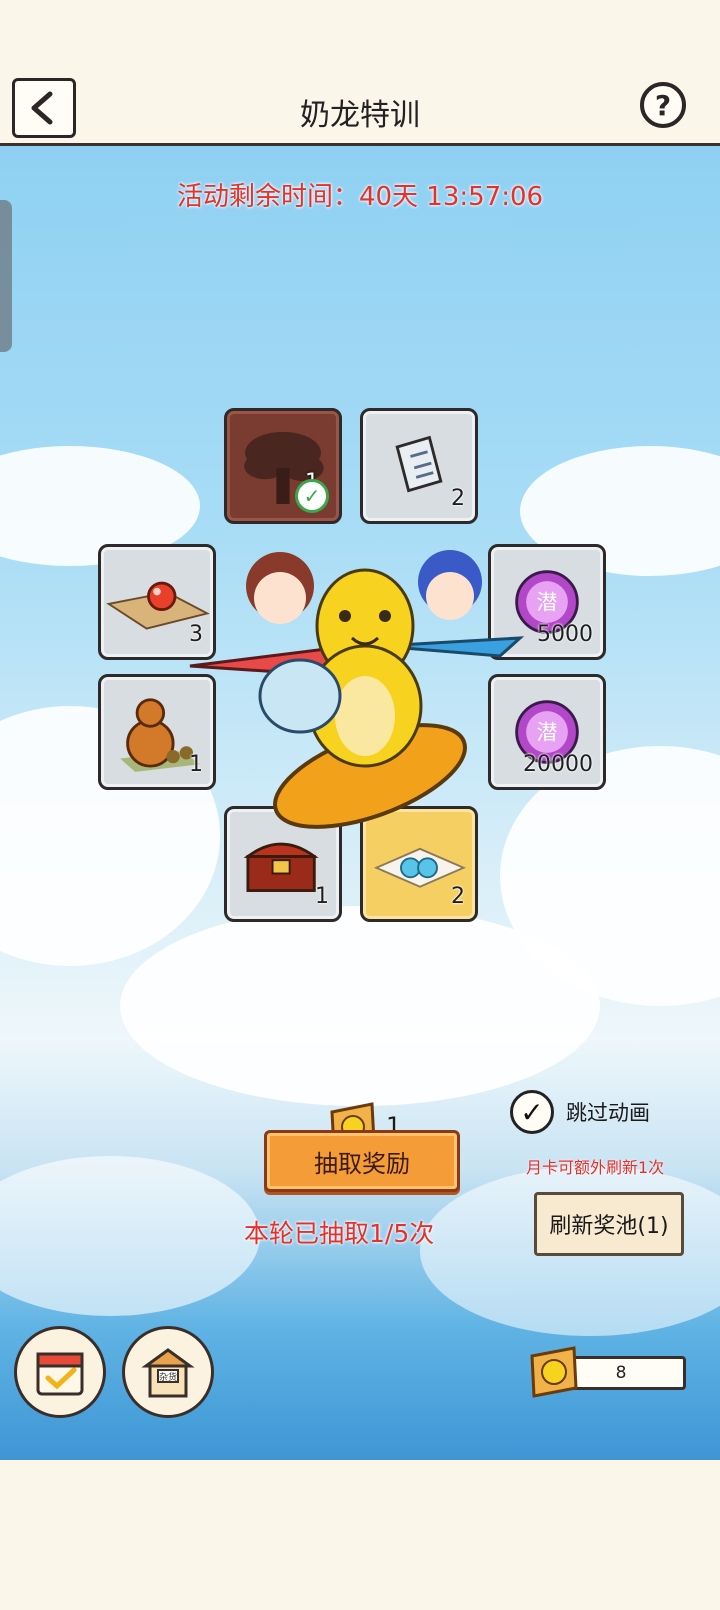 The image size is (720, 1610). What do you see at coordinates (357, 689) in the screenshot?
I see `naolong-surfing-illustration` at bounding box center [357, 689].